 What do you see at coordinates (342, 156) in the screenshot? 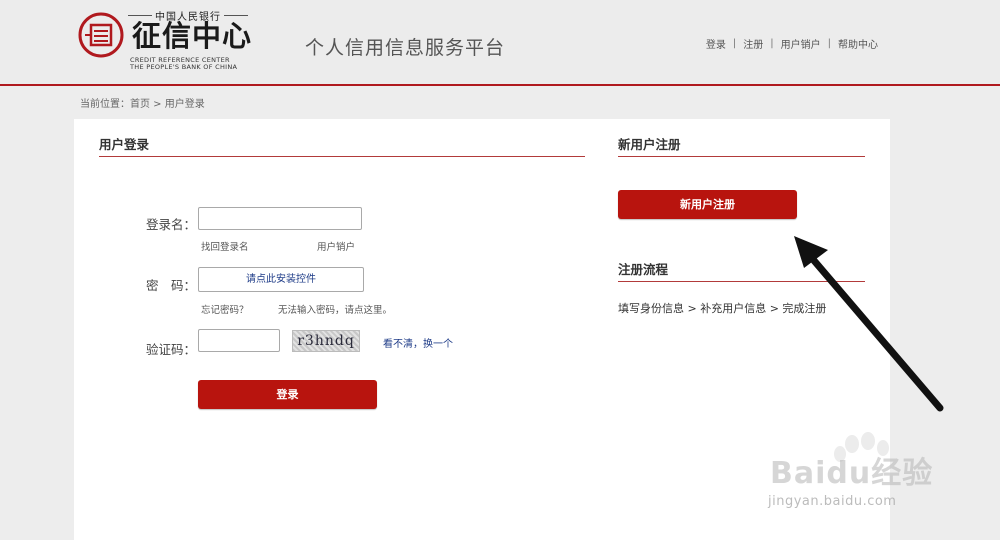
I see `login-section-rule` at bounding box center [342, 156].